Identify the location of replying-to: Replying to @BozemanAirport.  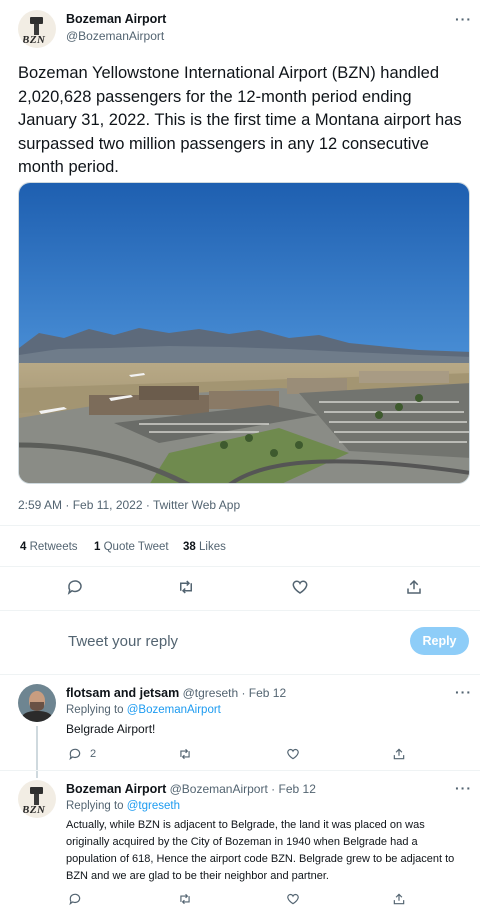
(143, 710).